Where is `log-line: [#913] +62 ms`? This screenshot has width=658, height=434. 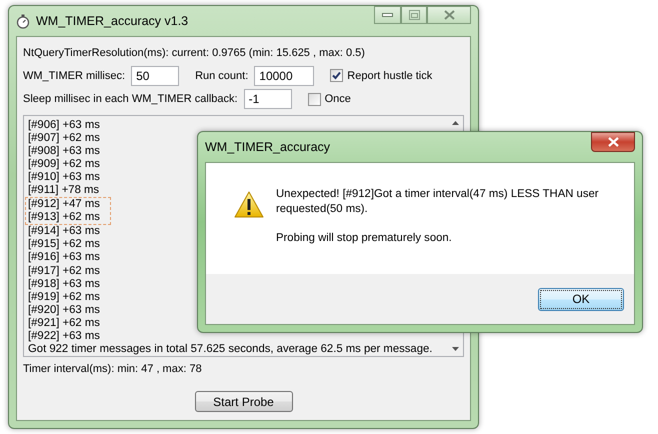
log-line: [#913] +62 ms is located at coordinates (64, 217).